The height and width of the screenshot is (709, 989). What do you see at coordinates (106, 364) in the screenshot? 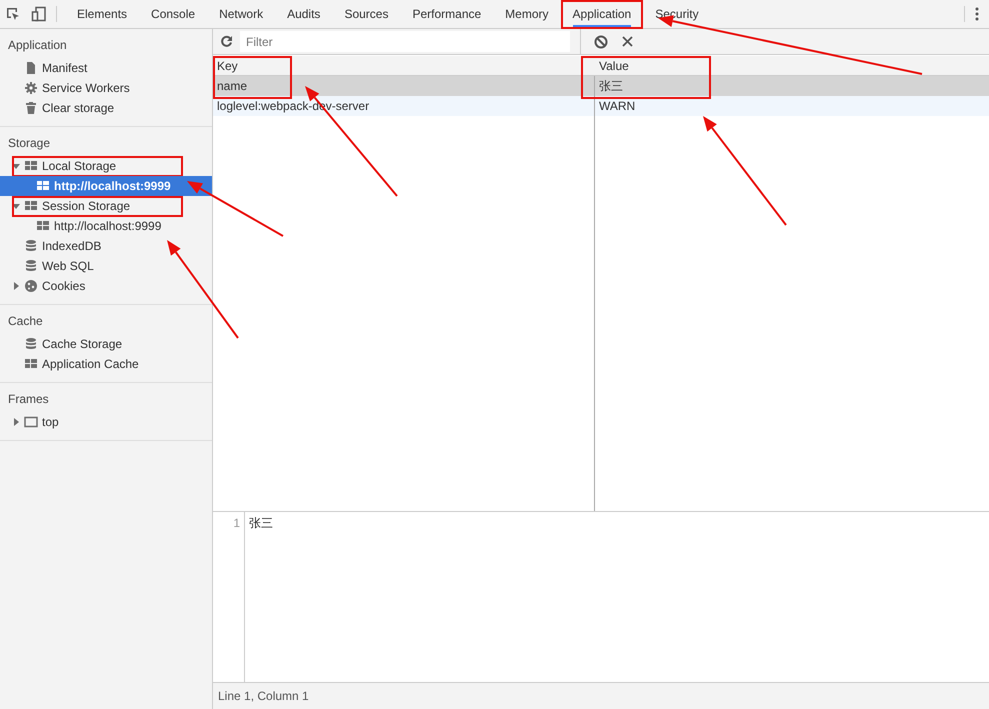
I see `tree-item: Application Cache` at bounding box center [106, 364].